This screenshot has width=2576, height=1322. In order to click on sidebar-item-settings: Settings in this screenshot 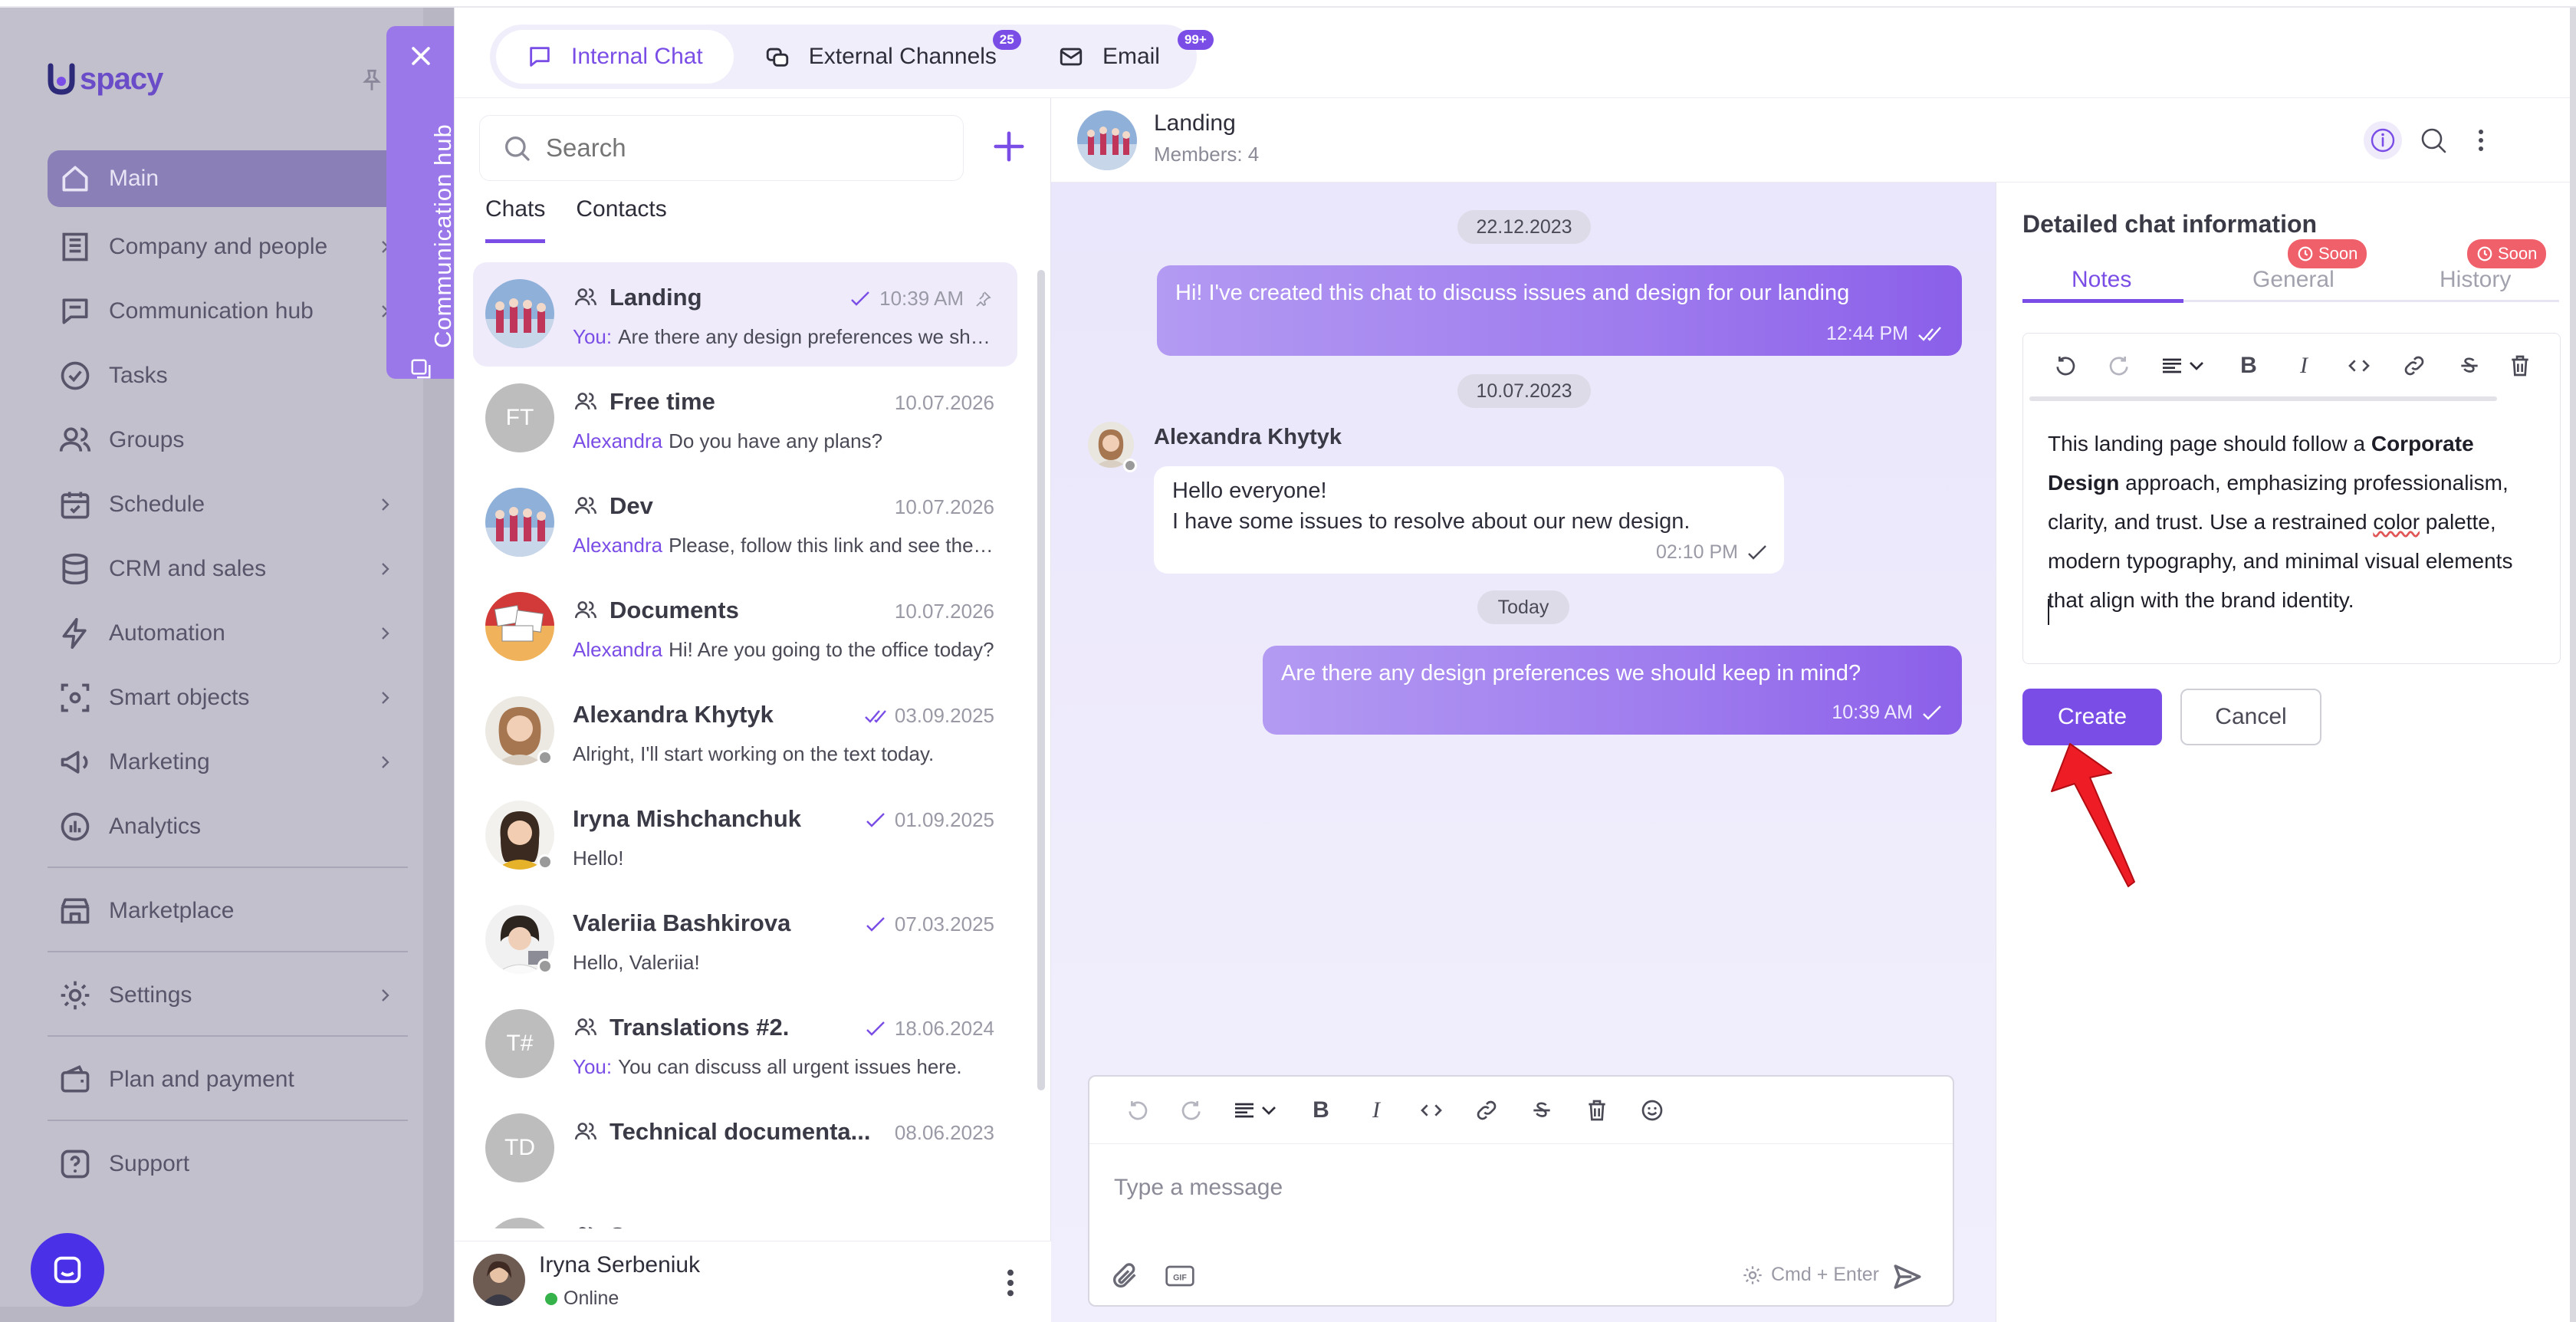, I will do `click(228, 996)`.